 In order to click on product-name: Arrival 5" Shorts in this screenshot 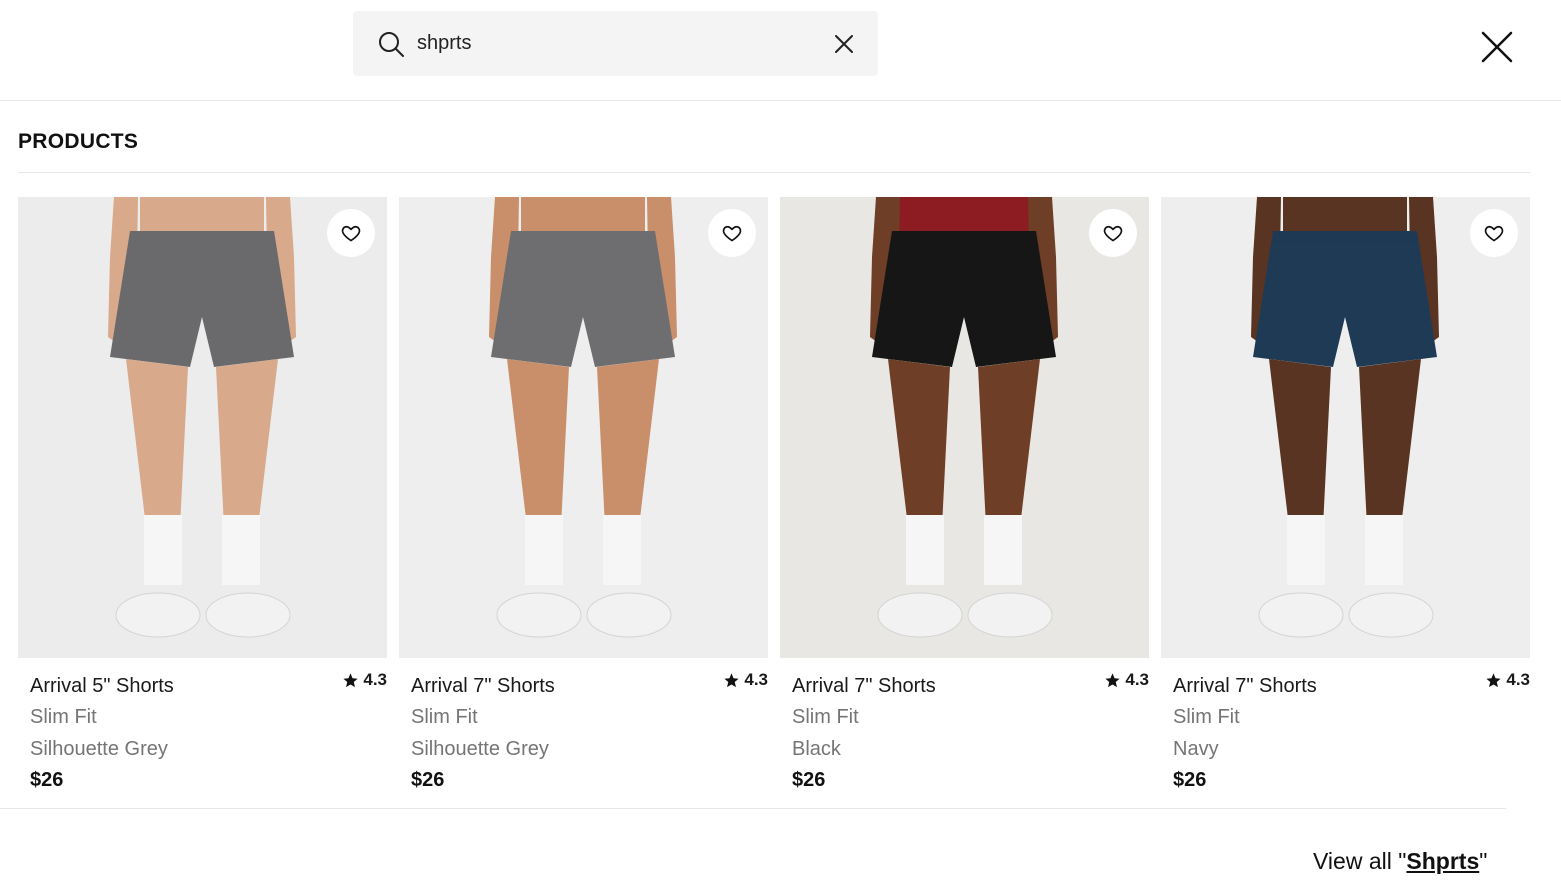, I will do `click(102, 686)`.